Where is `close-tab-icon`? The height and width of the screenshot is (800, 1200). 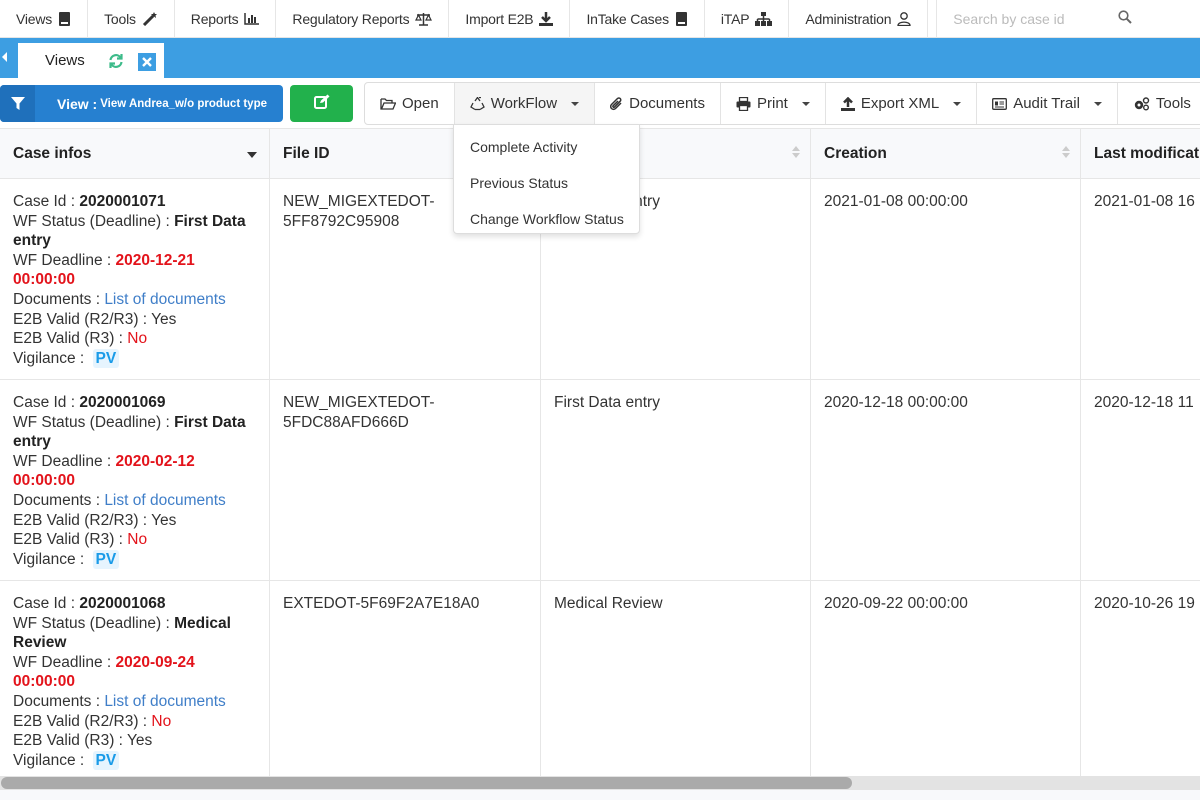 close-tab-icon is located at coordinates (147, 62).